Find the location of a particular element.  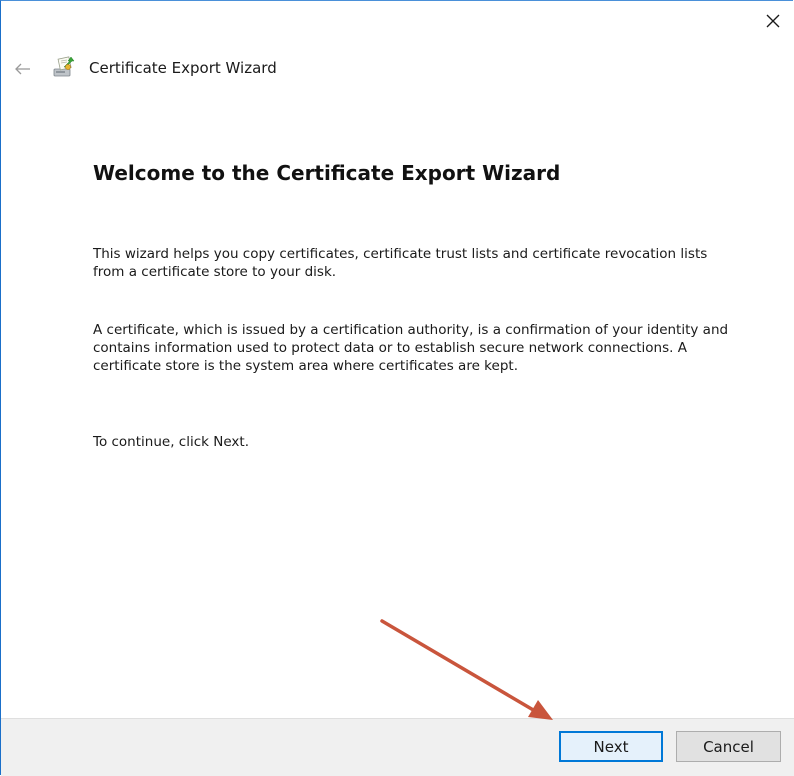

close-icon is located at coordinates (773, 21).